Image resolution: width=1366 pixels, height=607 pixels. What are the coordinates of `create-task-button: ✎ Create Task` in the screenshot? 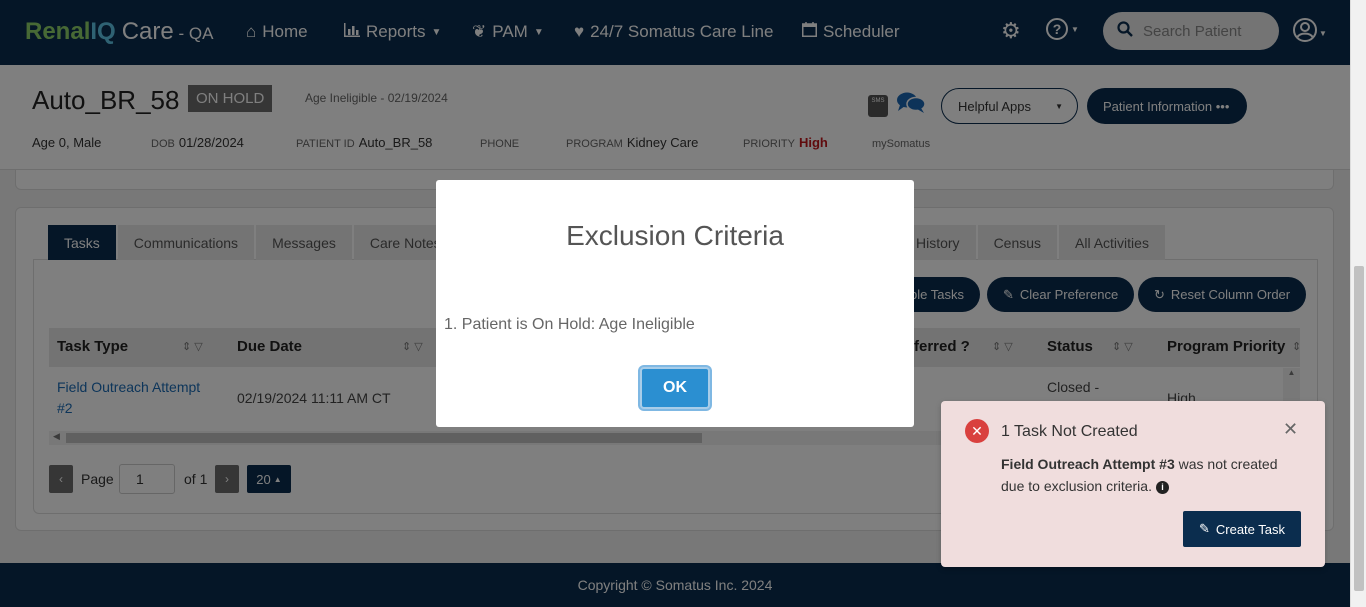 It's located at (1242, 529).